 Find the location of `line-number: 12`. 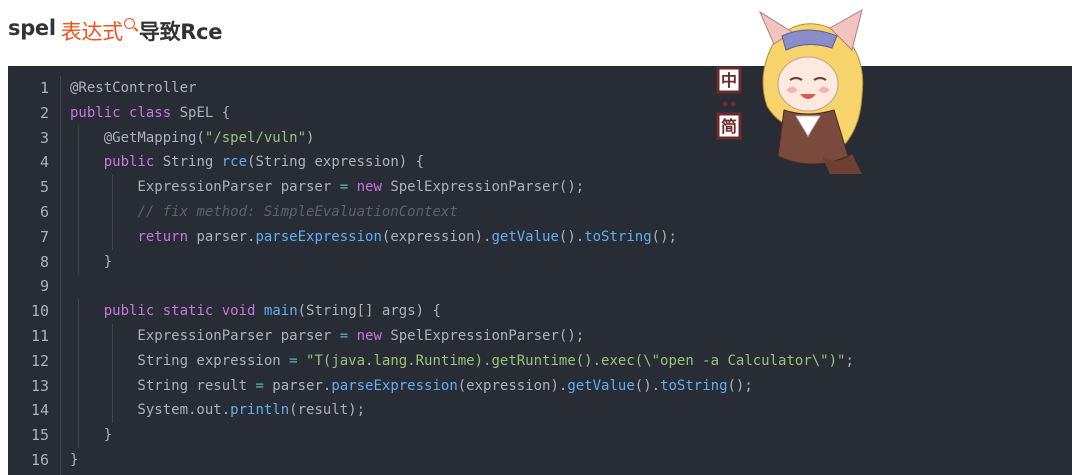

line-number: 12 is located at coordinates (39, 360).